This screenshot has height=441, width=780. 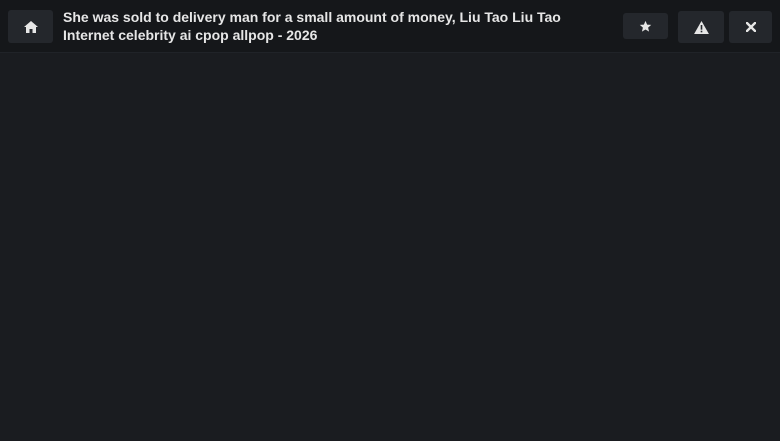 I want to click on star-icon, so click(x=645, y=26).